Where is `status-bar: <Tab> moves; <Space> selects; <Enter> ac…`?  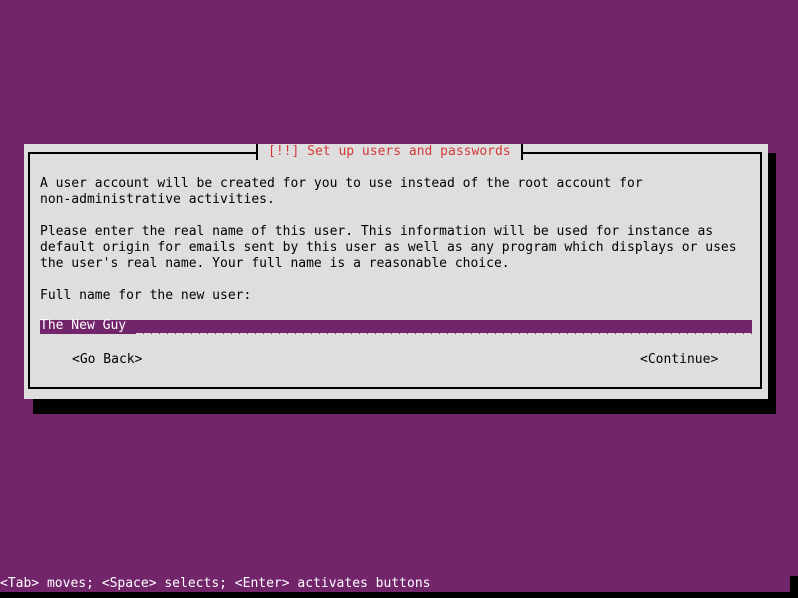 status-bar: <Tab> moves; <Space> selects; <Enter> ac… is located at coordinates (399, 584).